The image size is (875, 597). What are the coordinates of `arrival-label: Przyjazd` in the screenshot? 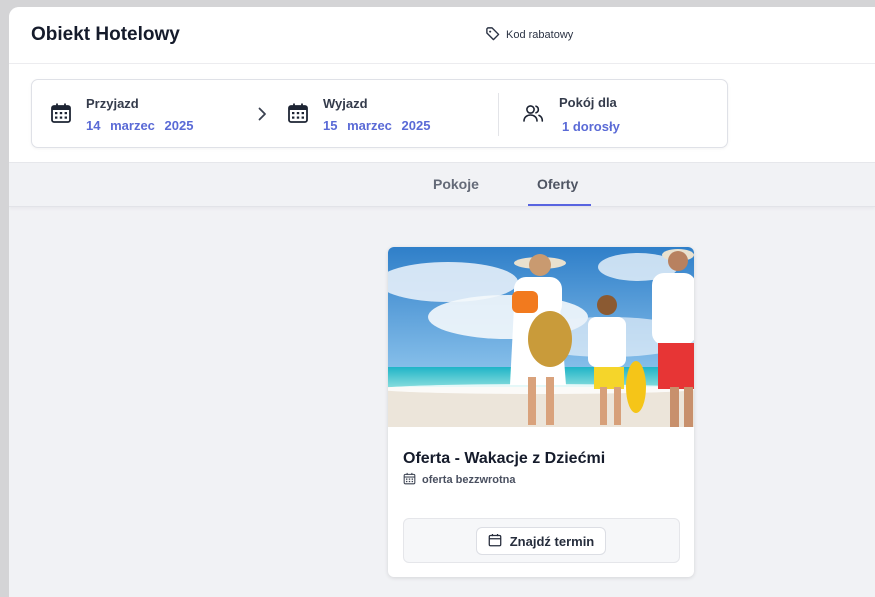 It's located at (112, 103).